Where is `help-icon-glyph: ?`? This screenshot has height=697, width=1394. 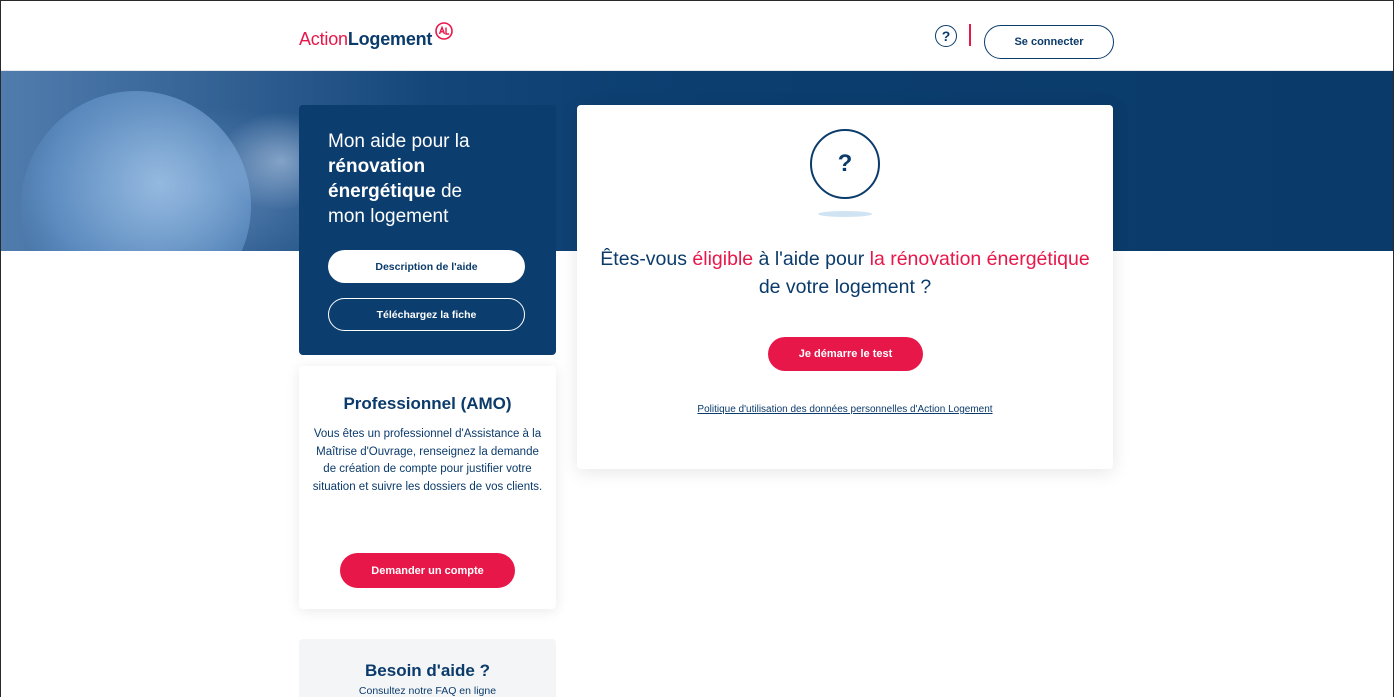
help-icon-glyph: ? is located at coordinates (946, 36).